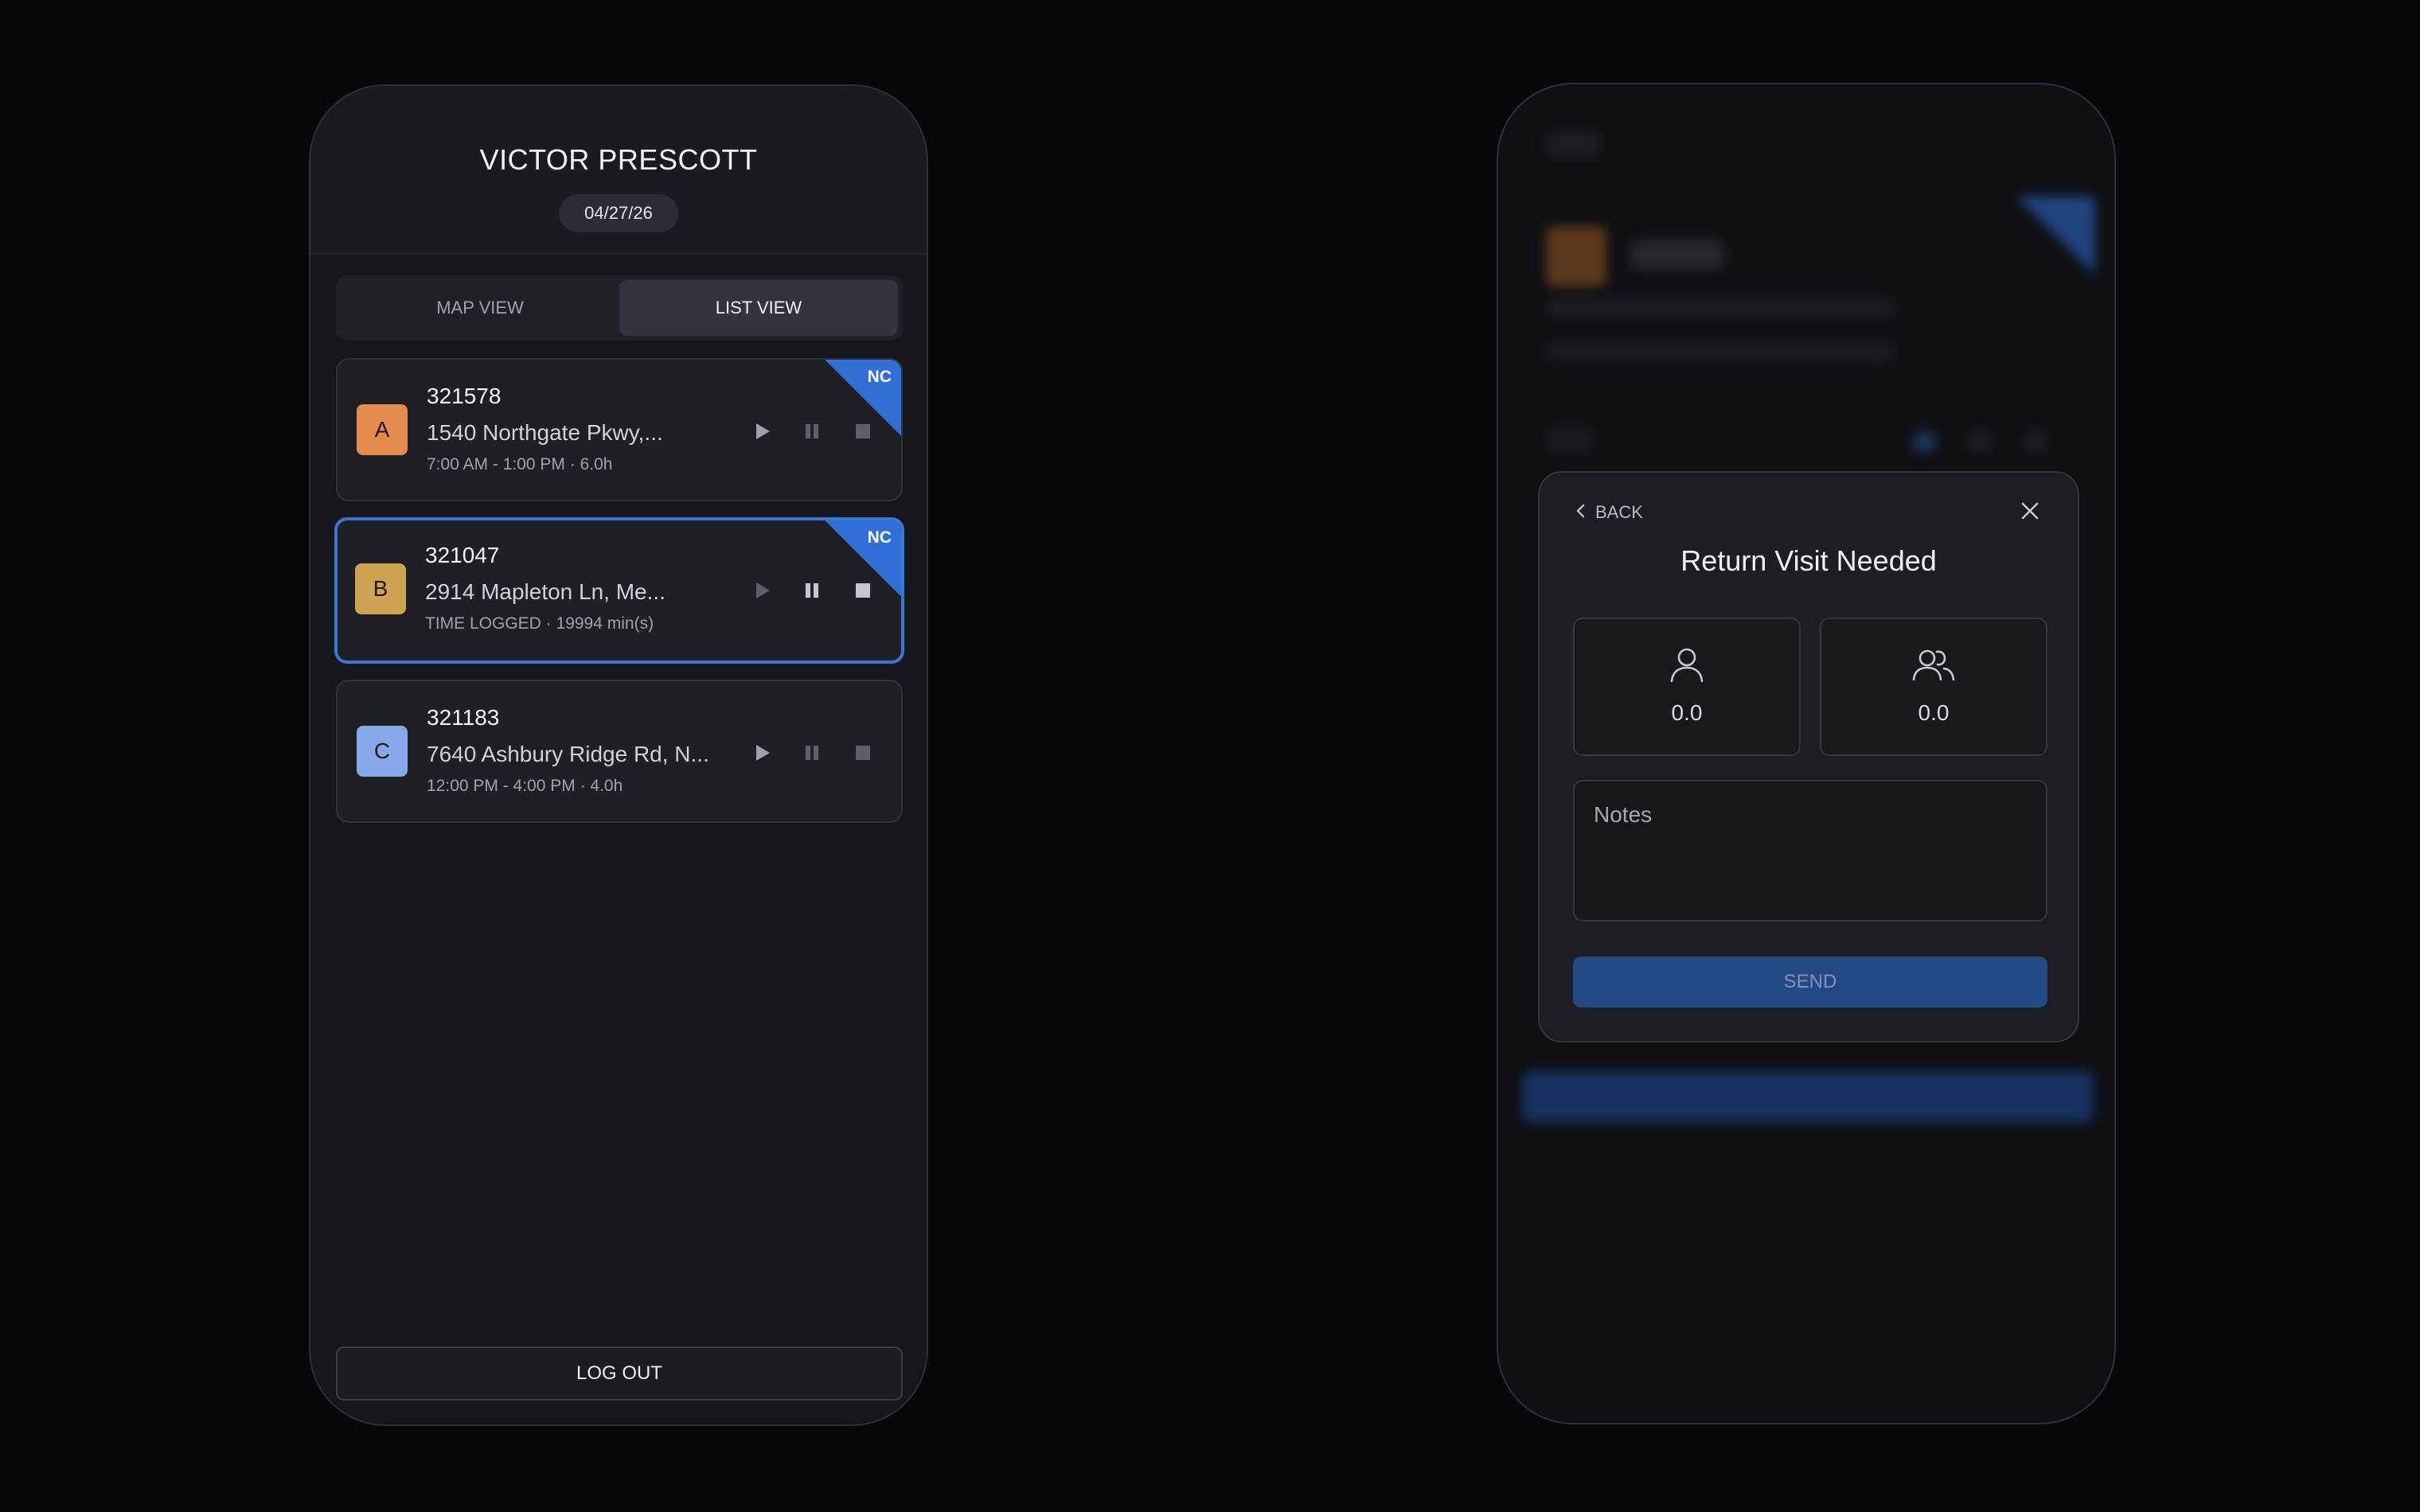 This screenshot has height=1512, width=2420. What do you see at coordinates (463, 555) in the screenshot?
I see `job-id: 321047` at bounding box center [463, 555].